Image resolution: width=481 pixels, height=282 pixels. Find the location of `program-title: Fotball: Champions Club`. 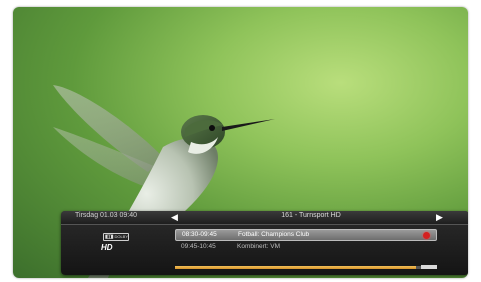

program-title: Fotball: Champions Club is located at coordinates (274, 234).